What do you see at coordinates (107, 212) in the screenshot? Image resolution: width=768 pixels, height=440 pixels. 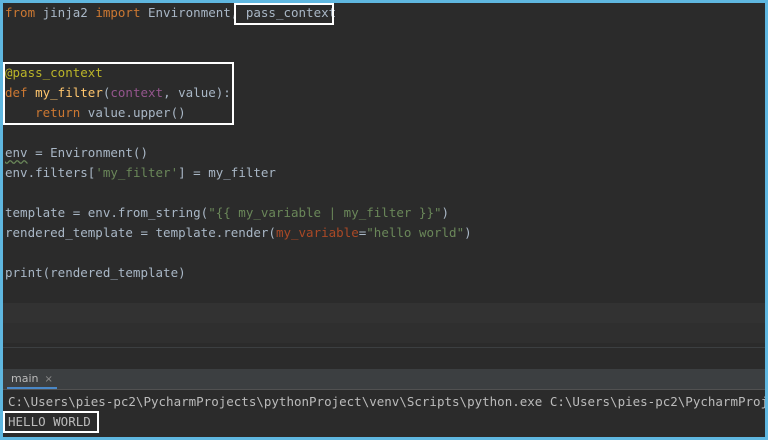 I see `template-assignment: template = env.from_string(` at bounding box center [107, 212].